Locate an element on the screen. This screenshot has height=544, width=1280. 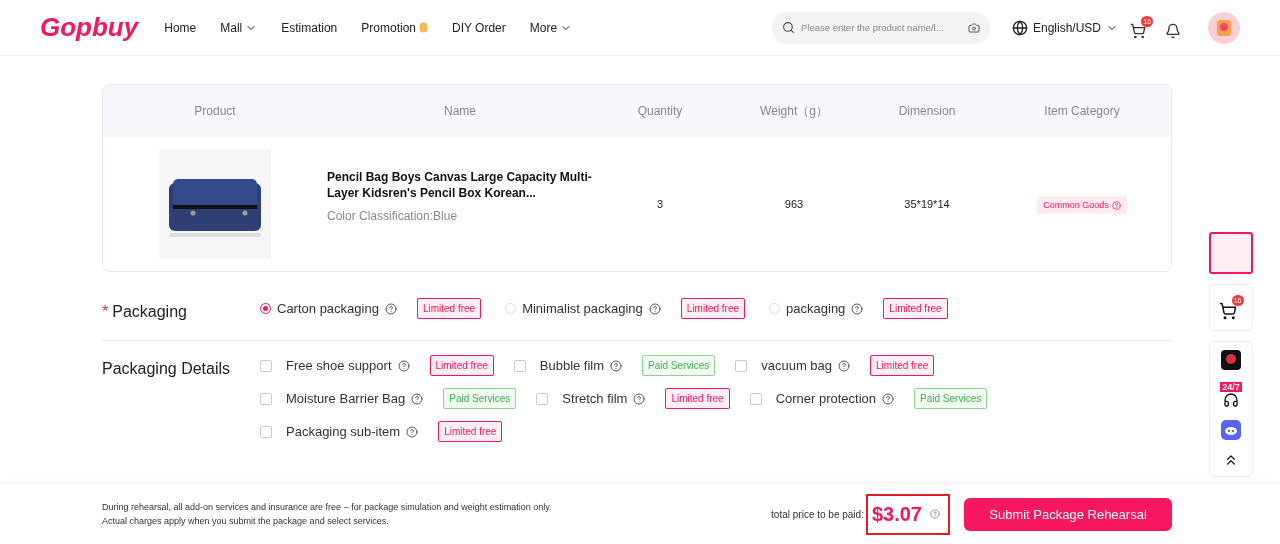
nav-link: More is located at coordinates (551, 27).